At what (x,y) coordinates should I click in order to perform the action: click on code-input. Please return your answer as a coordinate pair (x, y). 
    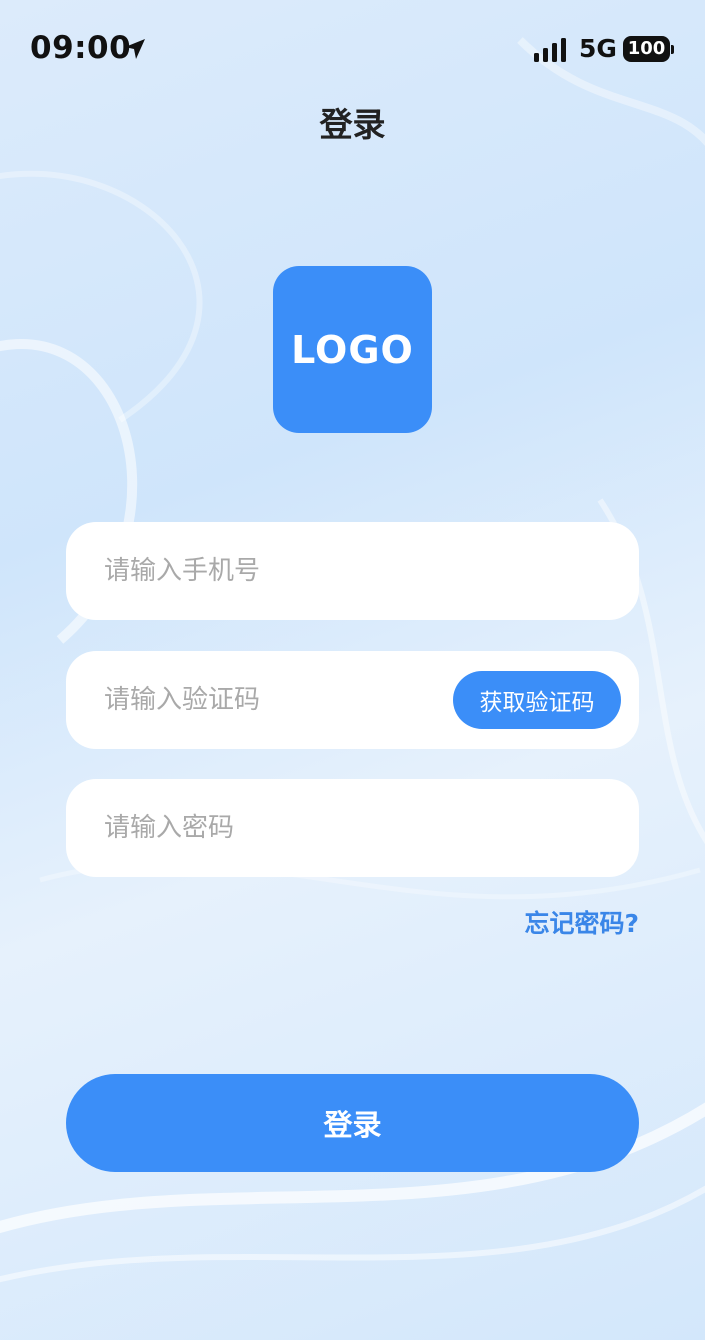
    Looking at the image, I should click on (234, 700).